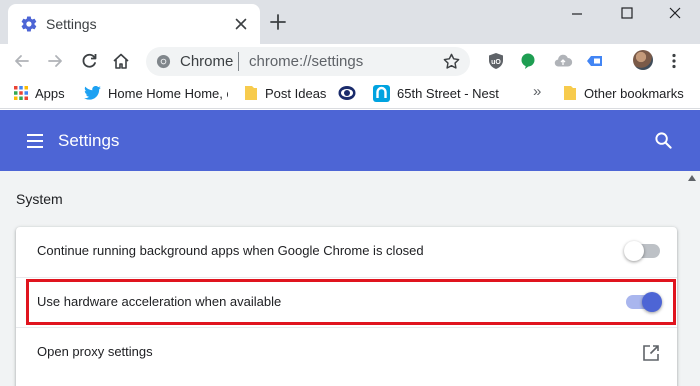 The image size is (700, 386). What do you see at coordinates (71, 24) in the screenshot?
I see `tab-title: Settings` at bounding box center [71, 24].